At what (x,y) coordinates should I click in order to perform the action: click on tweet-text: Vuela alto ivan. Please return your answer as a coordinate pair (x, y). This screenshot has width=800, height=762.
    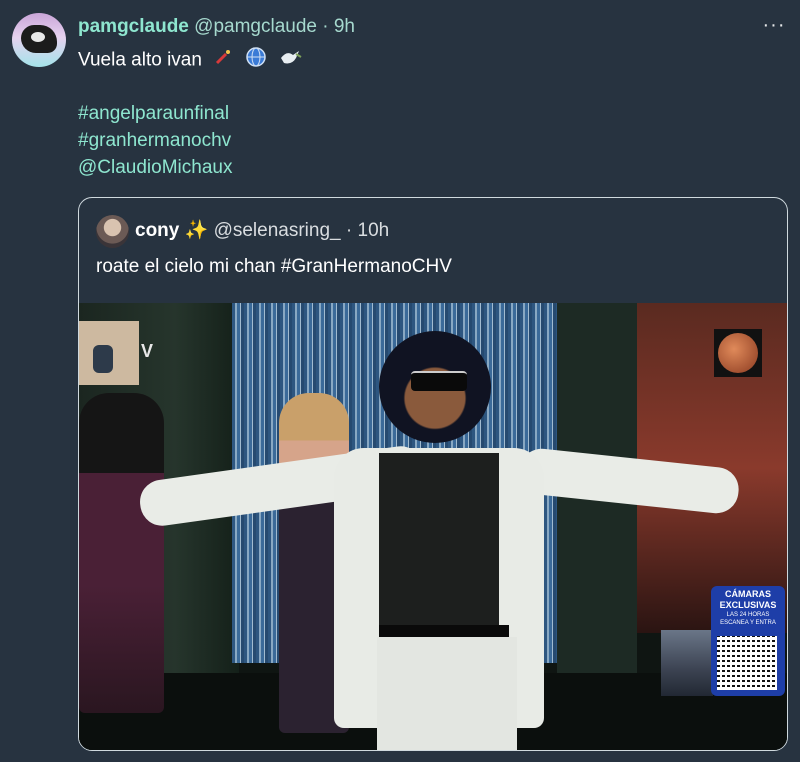
    Looking at the image, I should click on (190, 60).